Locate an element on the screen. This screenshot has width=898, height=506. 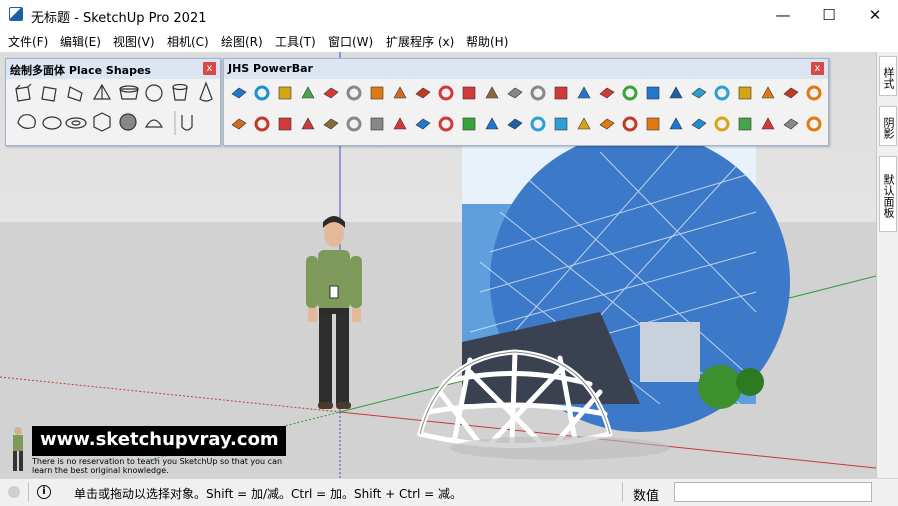
row2-tool-25-icon is located at coordinates (791, 124).